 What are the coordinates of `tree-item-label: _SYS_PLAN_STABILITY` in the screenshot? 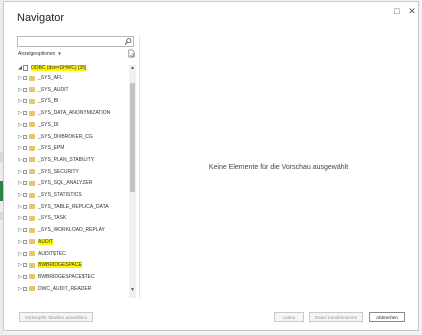 It's located at (66, 159).